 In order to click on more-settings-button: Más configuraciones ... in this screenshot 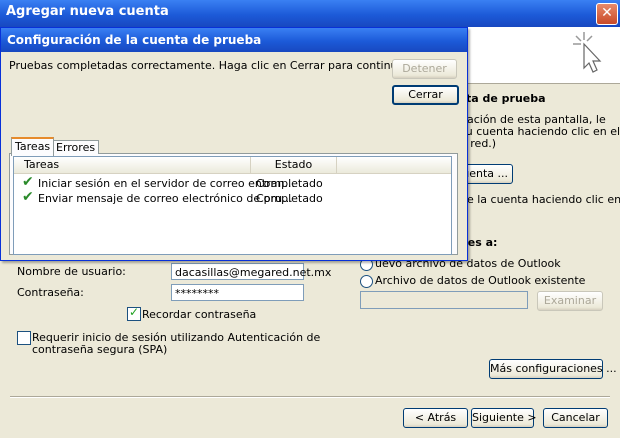, I will do `click(553, 369)`.